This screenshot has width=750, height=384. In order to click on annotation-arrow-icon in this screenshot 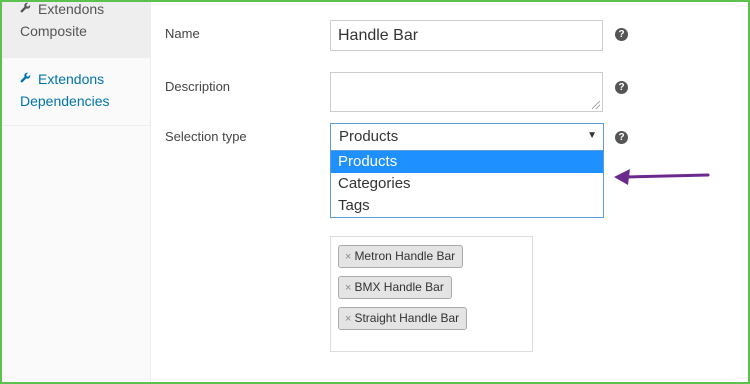, I will do `click(662, 177)`.